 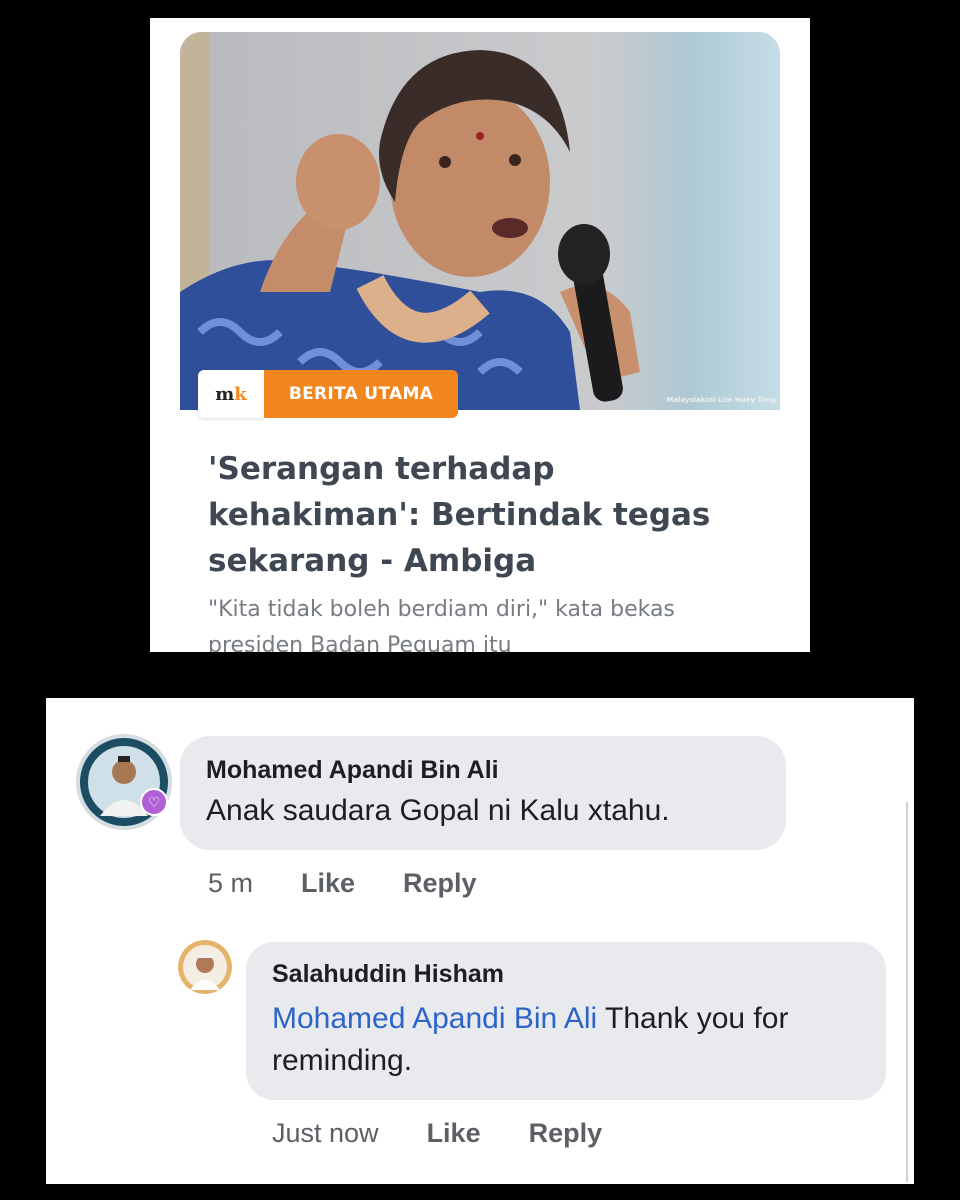 I want to click on logo-accent-letter: k, so click(x=240, y=394).